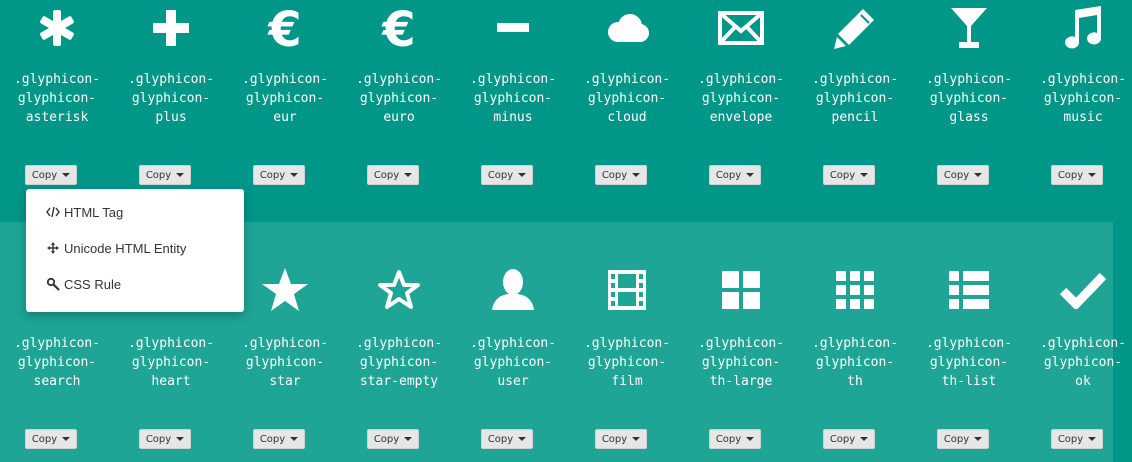  Describe the element at coordinates (627, 117) in the screenshot. I see `class-name-line: cloud` at that location.